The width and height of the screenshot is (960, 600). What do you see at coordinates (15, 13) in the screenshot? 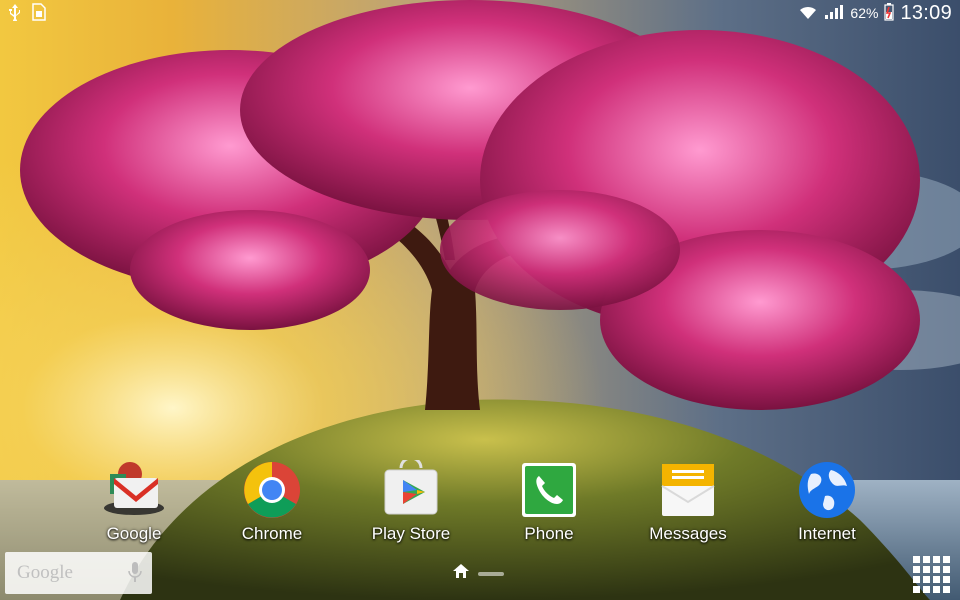
I see `usb-icon` at bounding box center [15, 13].